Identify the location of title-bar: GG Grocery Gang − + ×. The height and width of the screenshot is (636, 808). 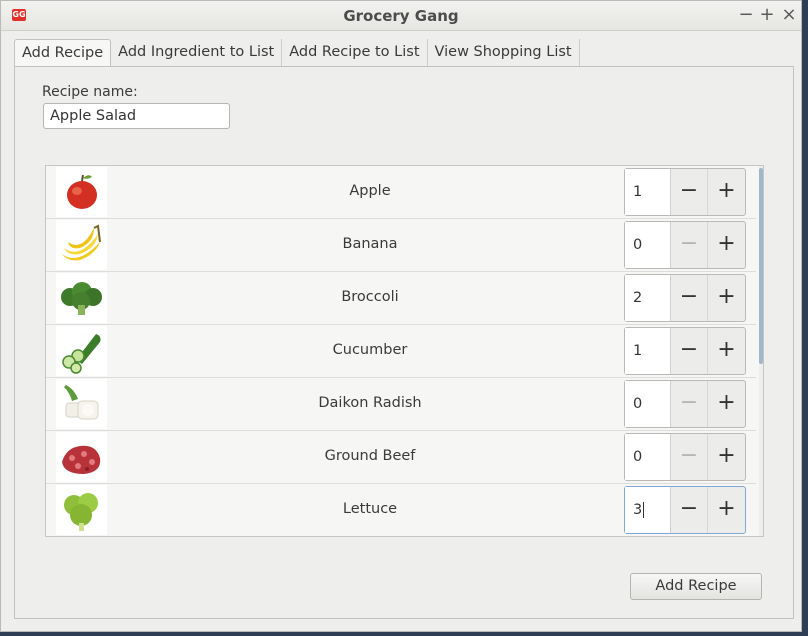
(401, 16).